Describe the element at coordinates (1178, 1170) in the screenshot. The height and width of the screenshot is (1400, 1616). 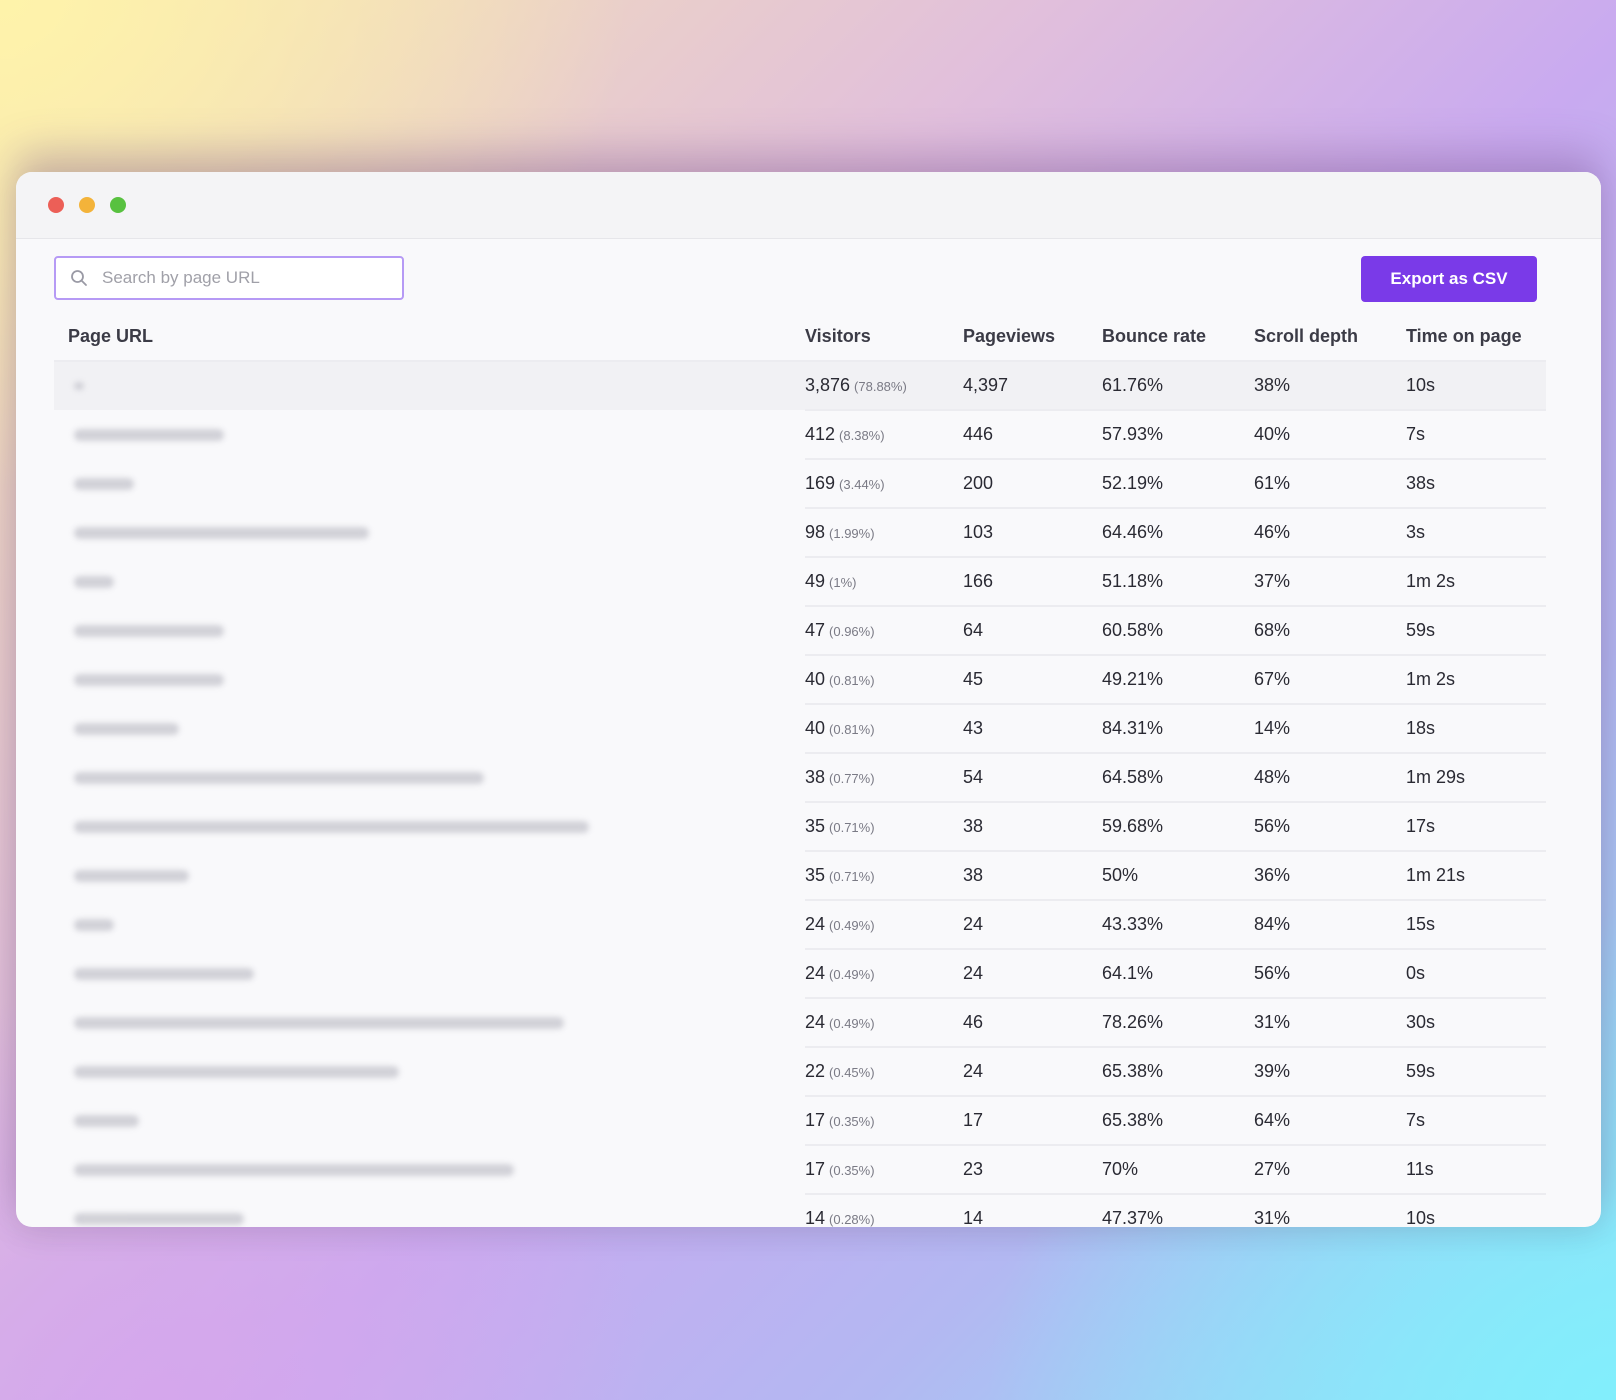
I see `cell-bounce-rate: 70%` at that location.